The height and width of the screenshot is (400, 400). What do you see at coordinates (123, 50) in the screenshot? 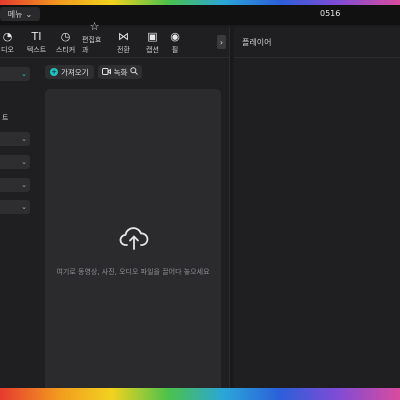
I see `tool-label: 전환` at bounding box center [123, 50].